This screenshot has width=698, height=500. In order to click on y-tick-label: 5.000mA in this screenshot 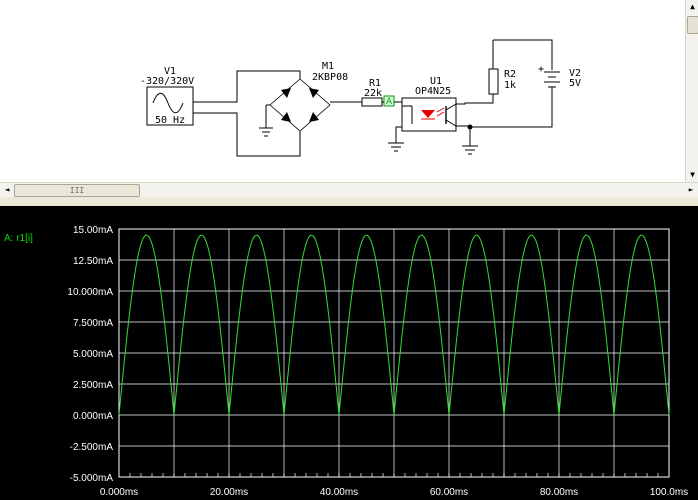, I will do `click(93, 354)`.